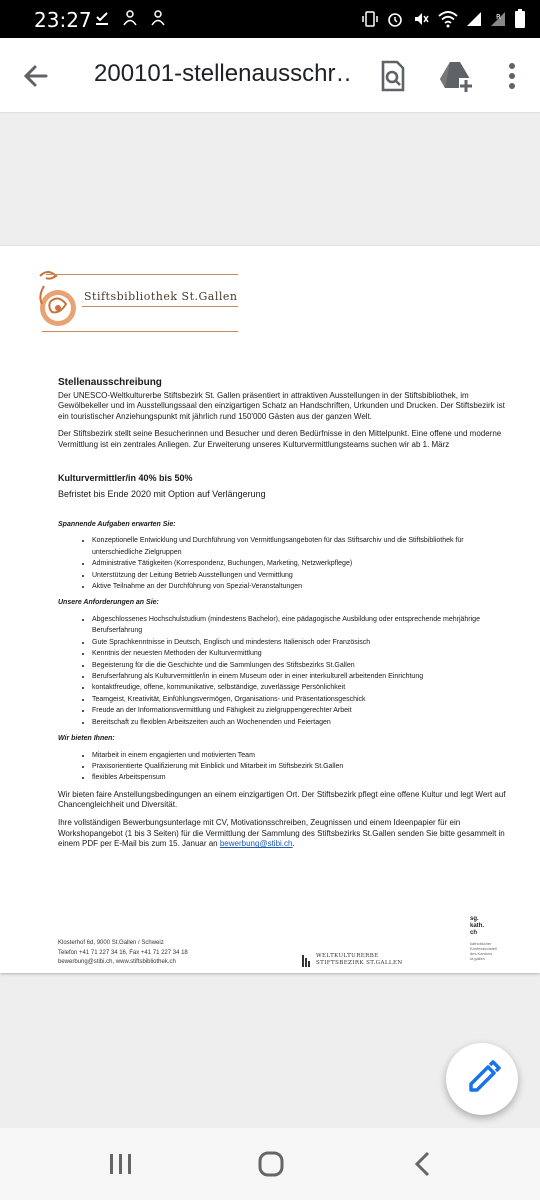  What do you see at coordinates (111, 943) in the screenshot?
I see `footer-address: Klosterhof 6d, 9000 St.Gallen / Schweiz` at bounding box center [111, 943].